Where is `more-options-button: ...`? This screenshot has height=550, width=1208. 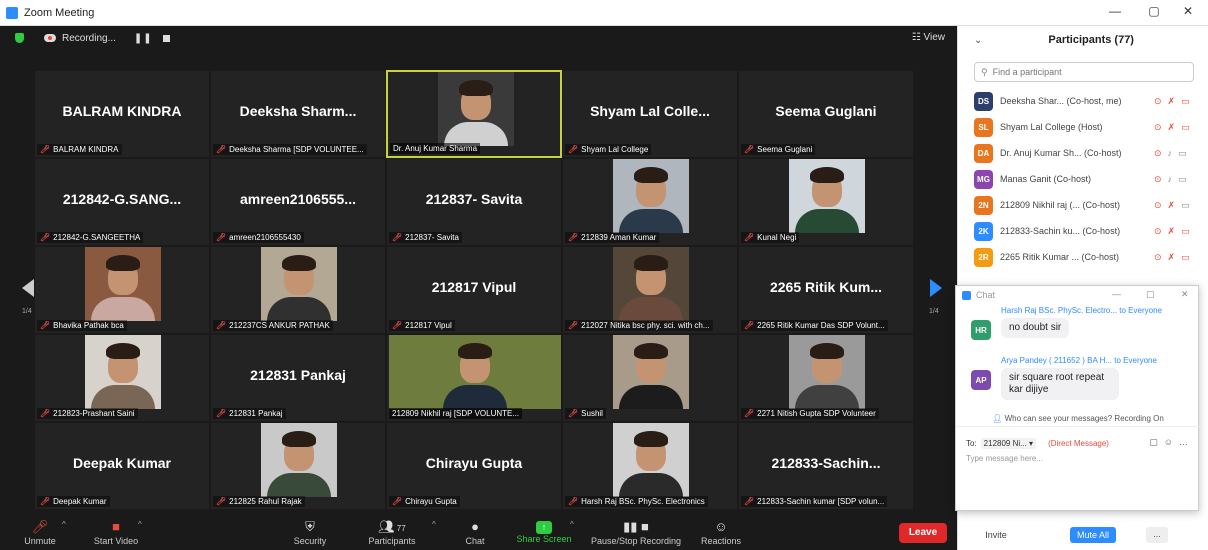 more-options-button: ... is located at coordinates (1157, 535).